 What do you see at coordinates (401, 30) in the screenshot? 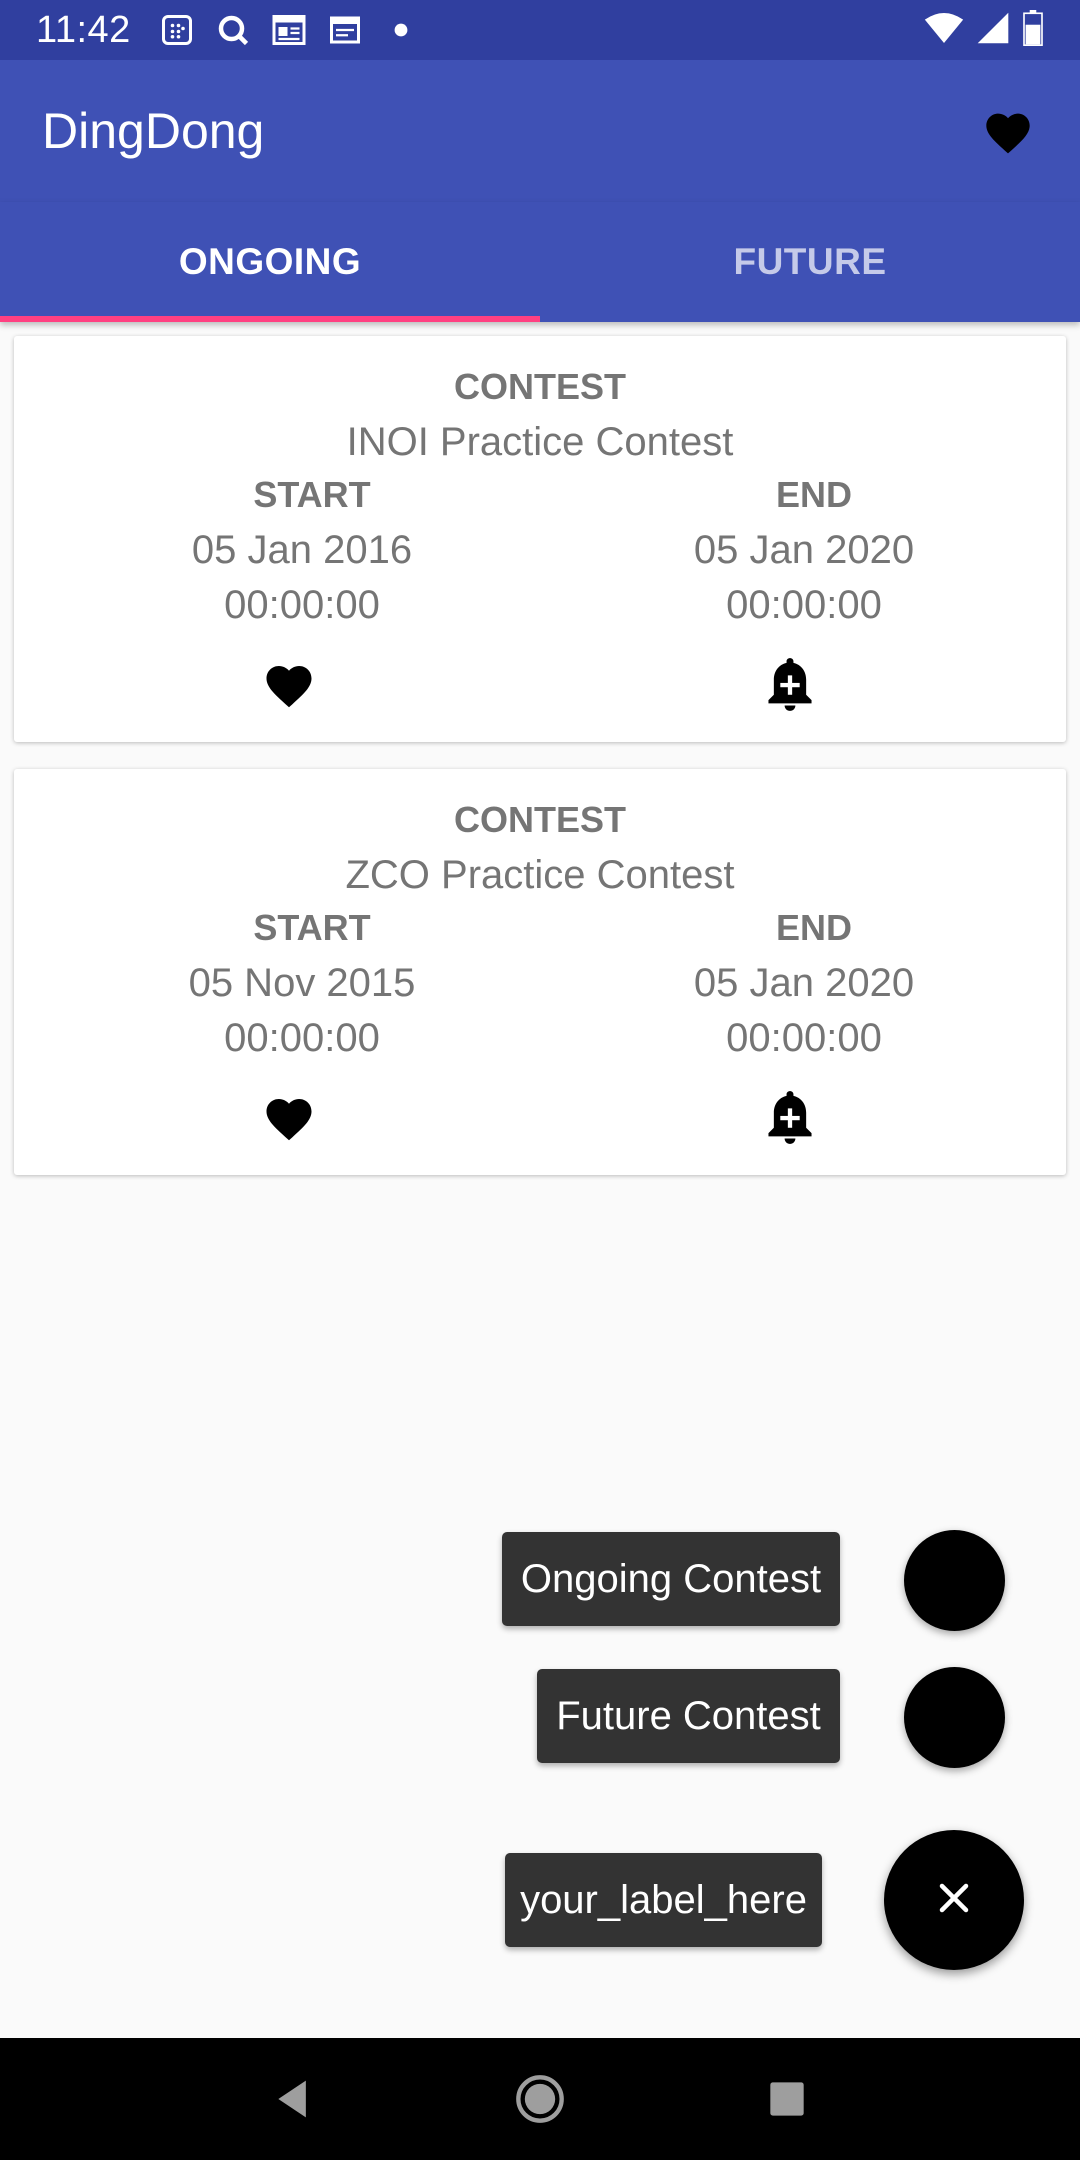
I see `dot-icon` at bounding box center [401, 30].